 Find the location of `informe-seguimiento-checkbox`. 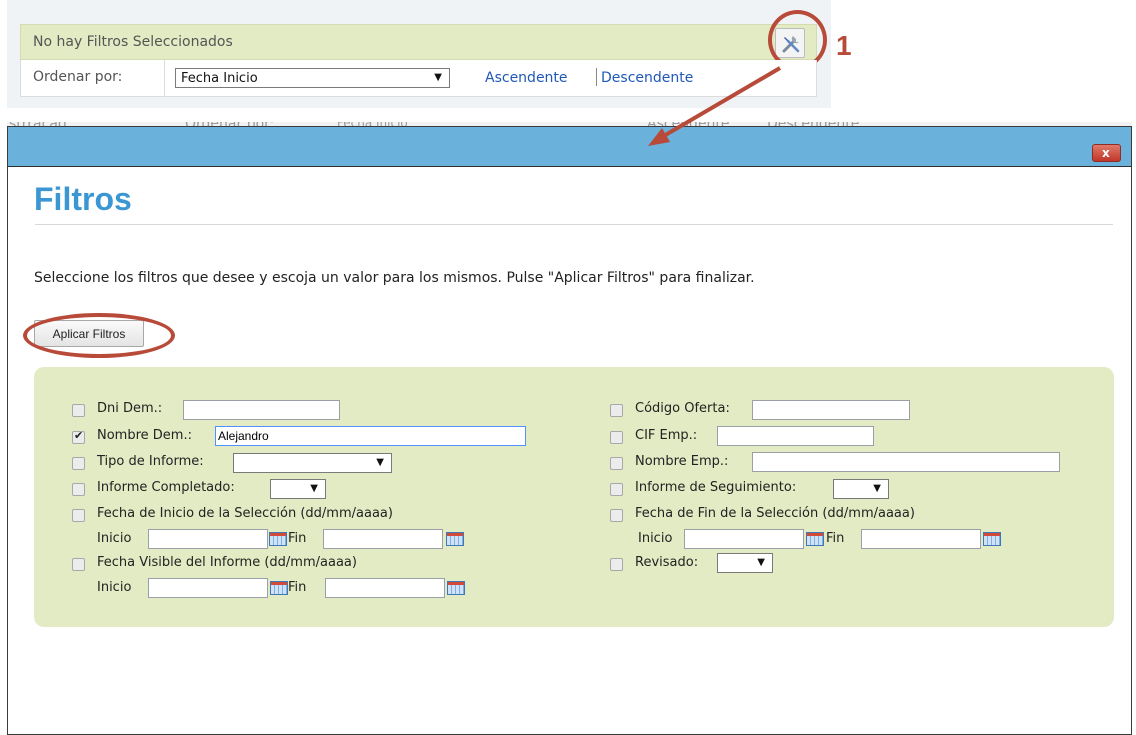

informe-seguimiento-checkbox is located at coordinates (616, 489).